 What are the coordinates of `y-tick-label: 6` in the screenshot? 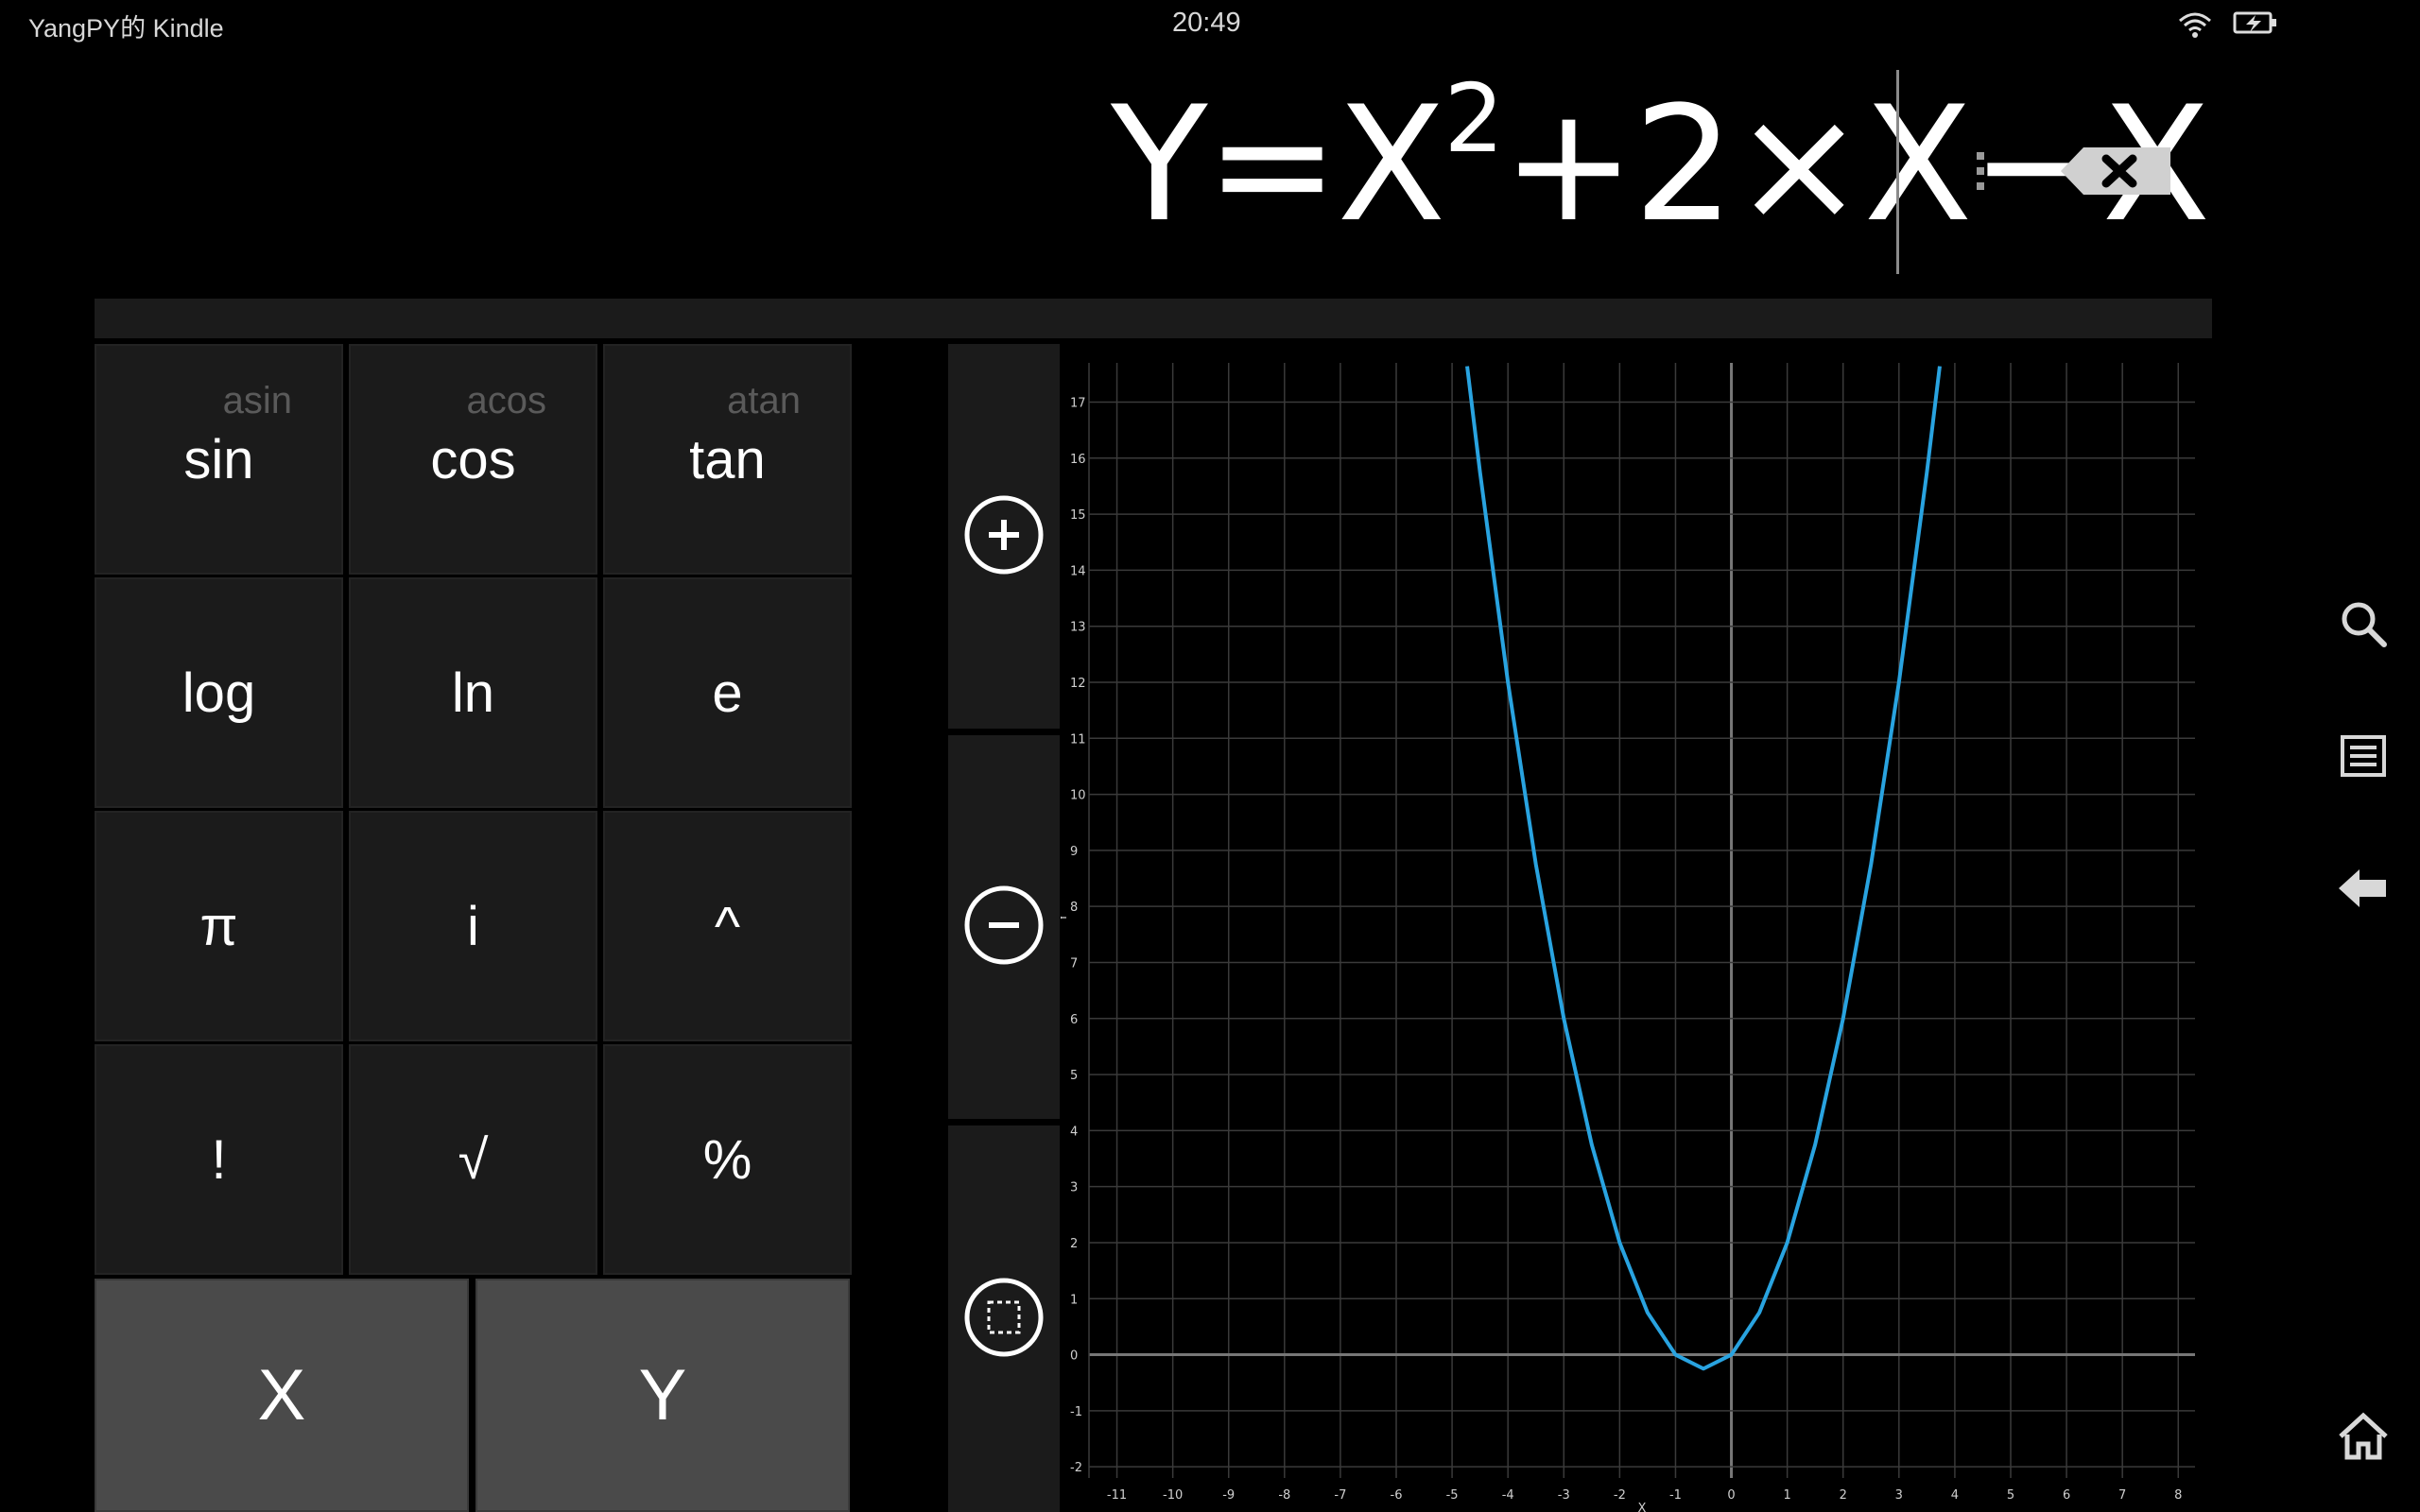 It's located at (1074, 1020).